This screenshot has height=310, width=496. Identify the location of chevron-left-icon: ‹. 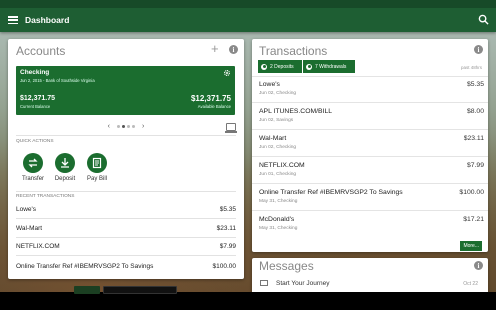
(109, 126).